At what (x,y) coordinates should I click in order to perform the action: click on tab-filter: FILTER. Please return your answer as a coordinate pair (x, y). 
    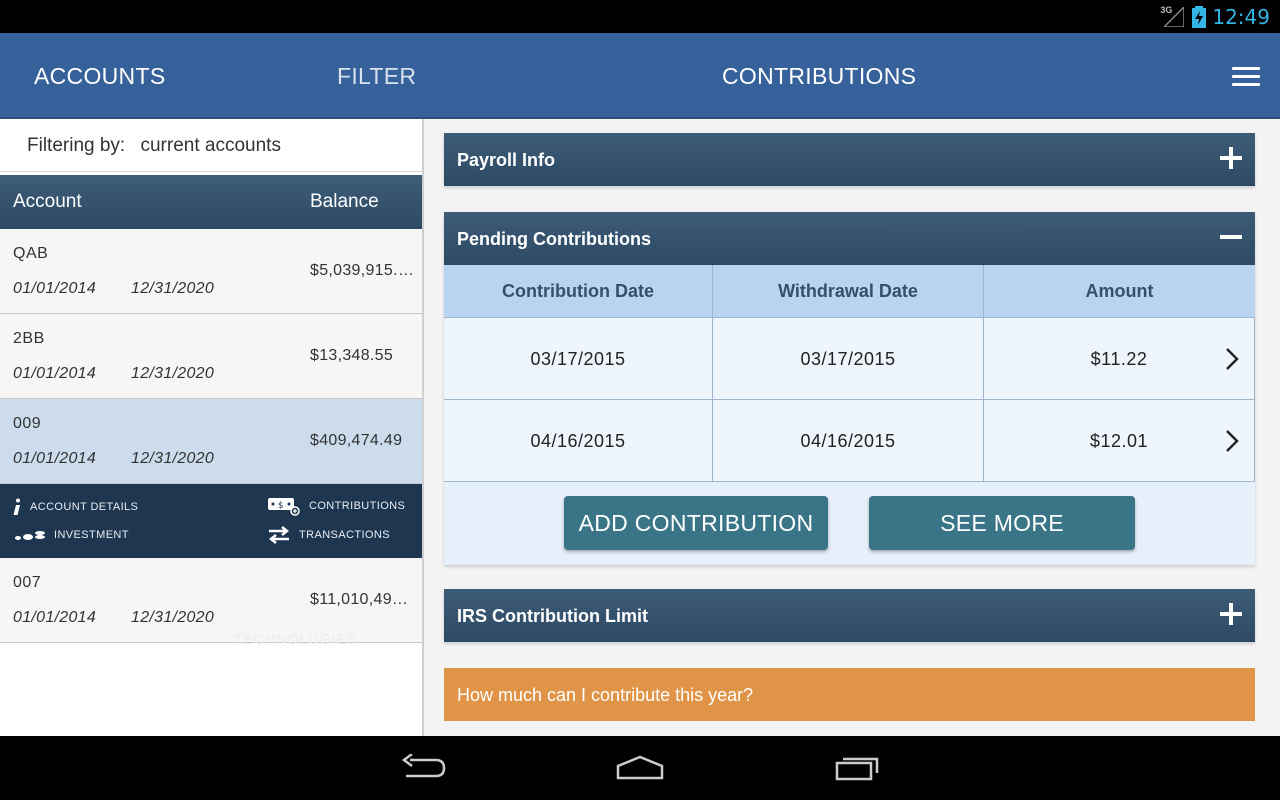
    Looking at the image, I should click on (376, 76).